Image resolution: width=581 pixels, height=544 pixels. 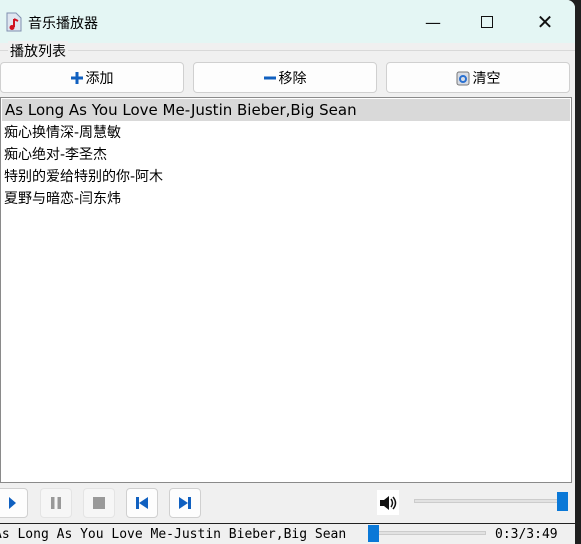 I want to click on progress-slider-track, so click(x=427, y=533).